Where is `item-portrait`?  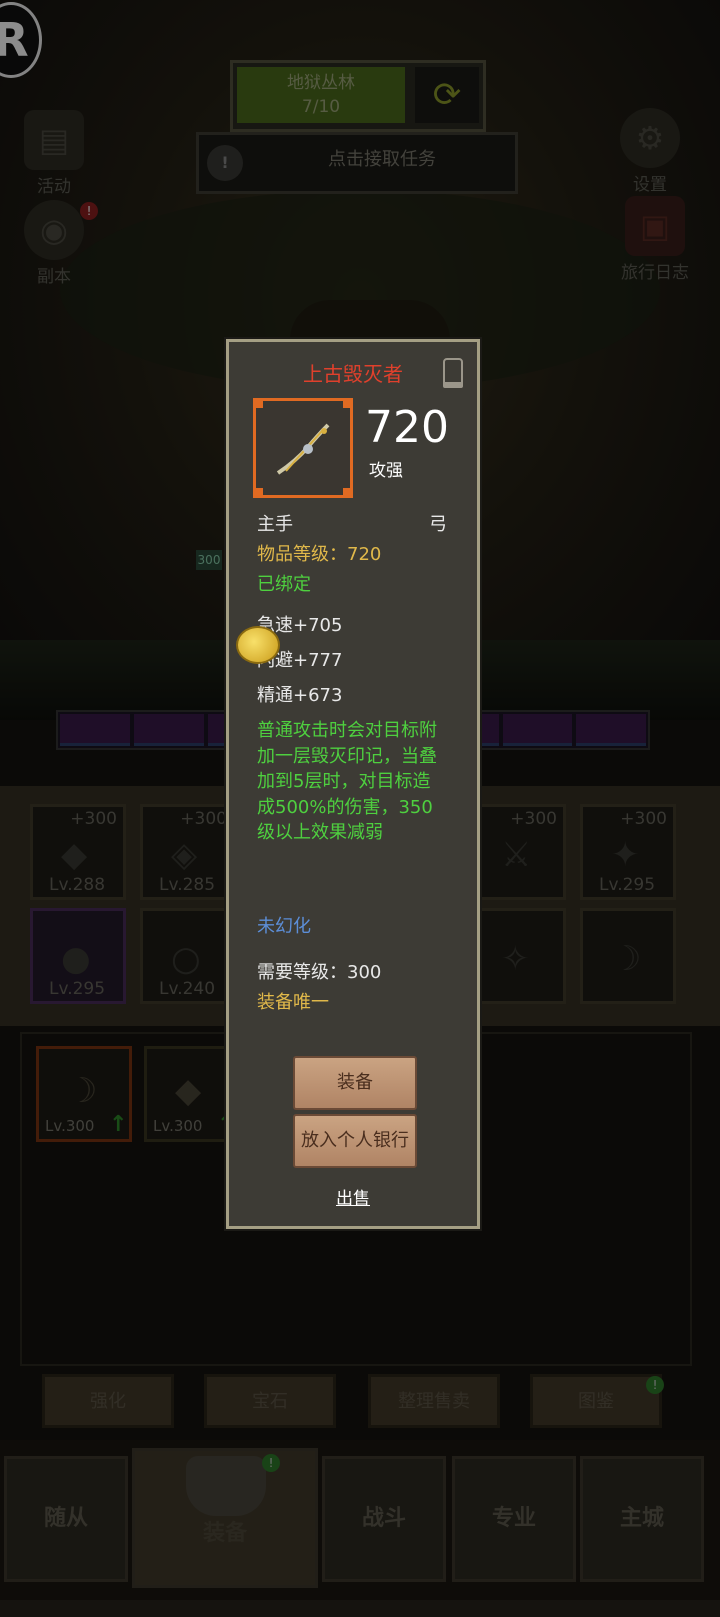 item-portrait is located at coordinates (303, 448).